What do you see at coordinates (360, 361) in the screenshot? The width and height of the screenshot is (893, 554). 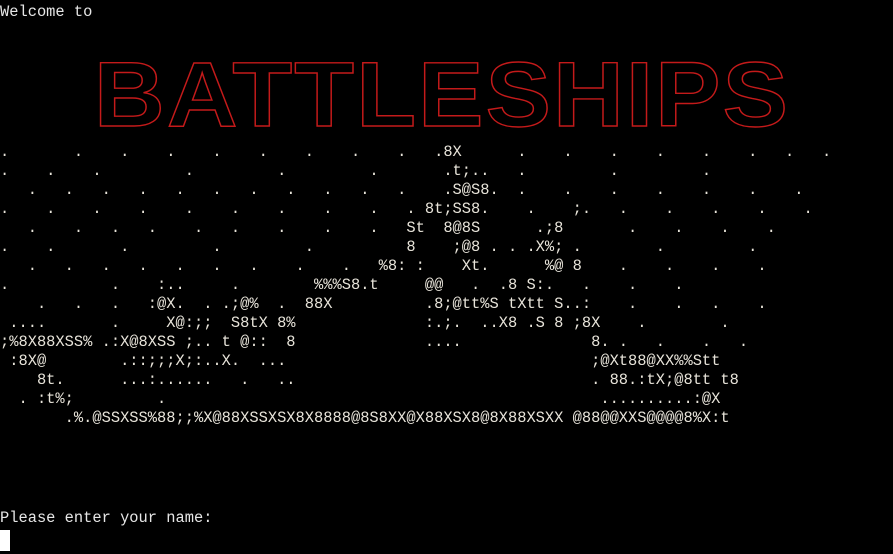 I see `ascii-art-line: :8X@ .::;;;X;:..X. ... ;@Xt88@XX%%Stt` at bounding box center [360, 361].